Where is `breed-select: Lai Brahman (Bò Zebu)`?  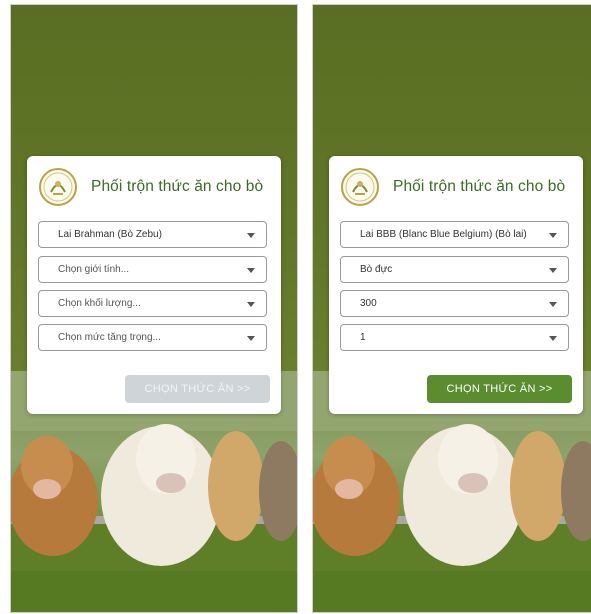 breed-select: Lai Brahman (Bò Zebu) is located at coordinates (152, 234).